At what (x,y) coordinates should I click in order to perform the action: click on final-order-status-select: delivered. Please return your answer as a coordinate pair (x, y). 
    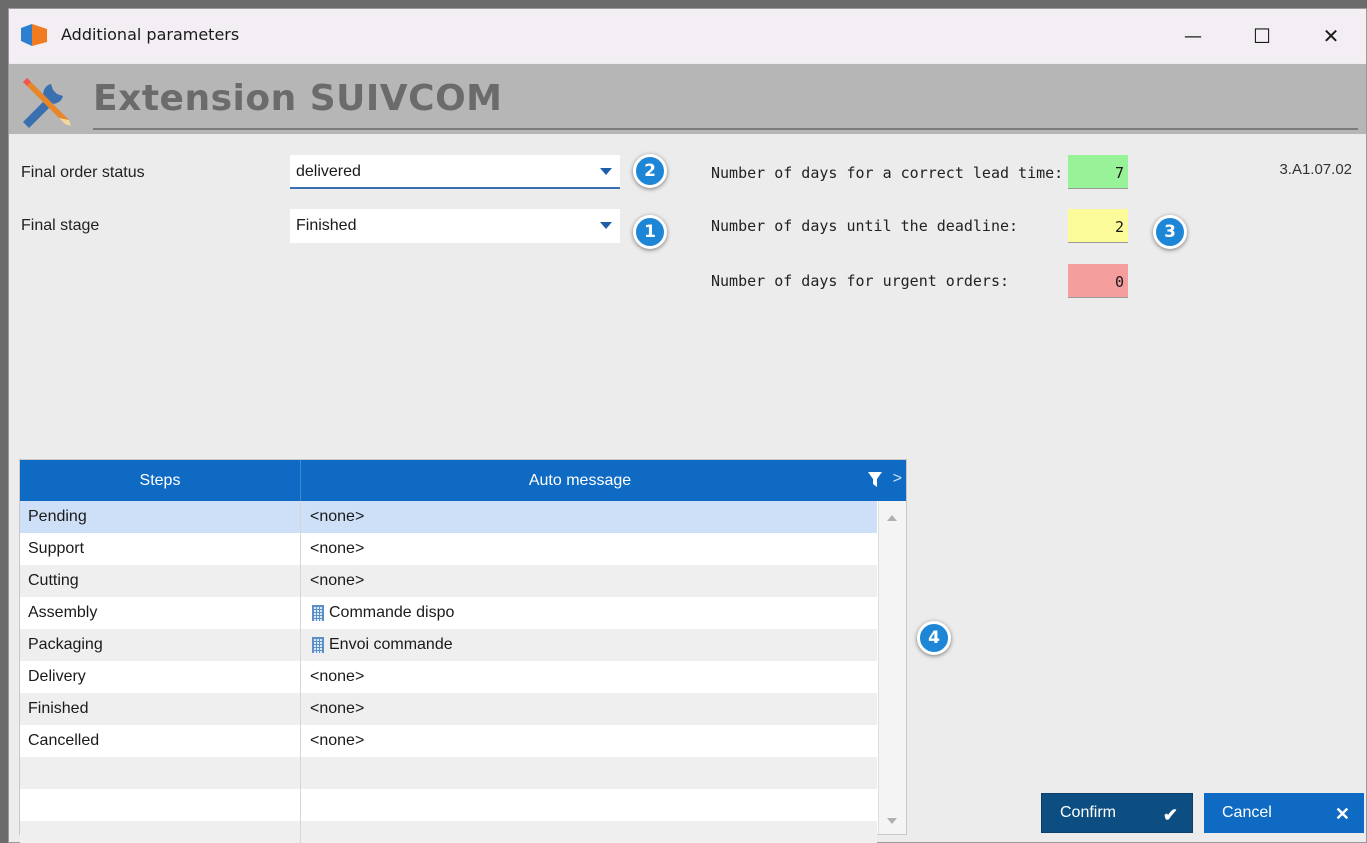
    Looking at the image, I should click on (455, 172).